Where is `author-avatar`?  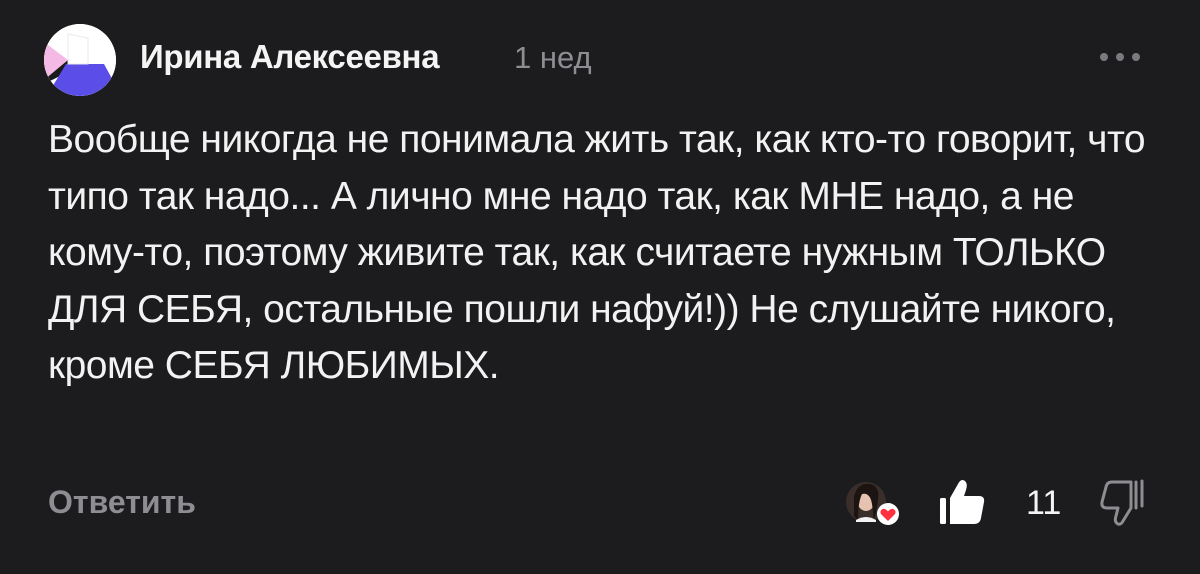 author-avatar is located at coordinates (80, 60).